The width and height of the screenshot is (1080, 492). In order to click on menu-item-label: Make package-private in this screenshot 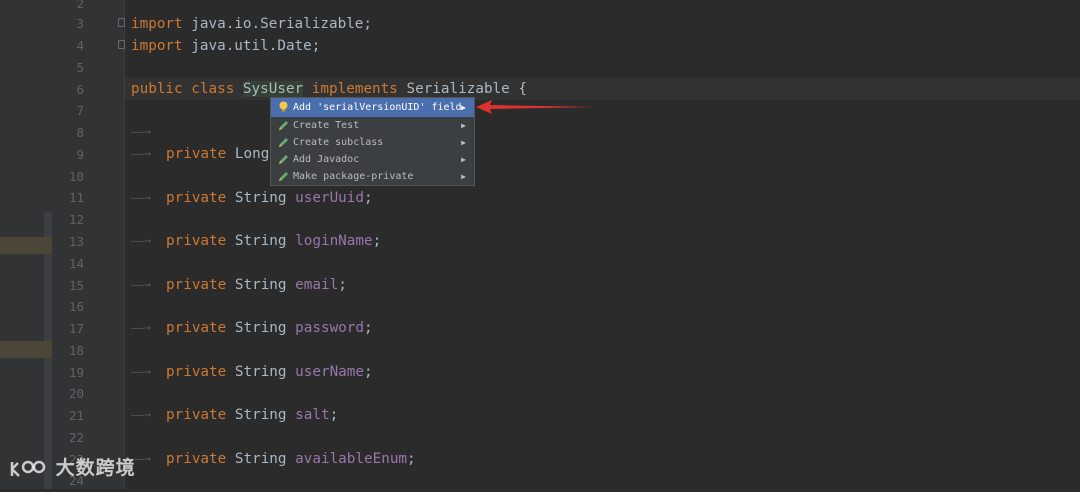, I will do `click(353, 176)`.